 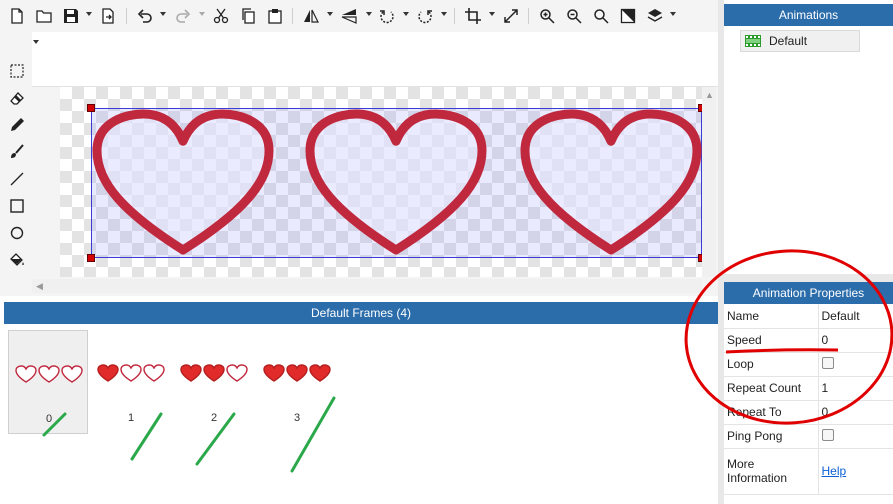 I want to click on property-key: Repeat To, so click(x=771, y=412).